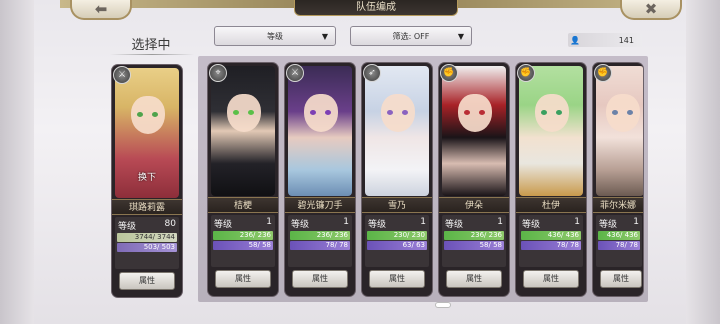 The width and height of the screenshot is (720, 324). What do you see at coordinates (243, 205) in the screenshot?
I see `character-name: 桔梗` at bounding box center [243, 205].